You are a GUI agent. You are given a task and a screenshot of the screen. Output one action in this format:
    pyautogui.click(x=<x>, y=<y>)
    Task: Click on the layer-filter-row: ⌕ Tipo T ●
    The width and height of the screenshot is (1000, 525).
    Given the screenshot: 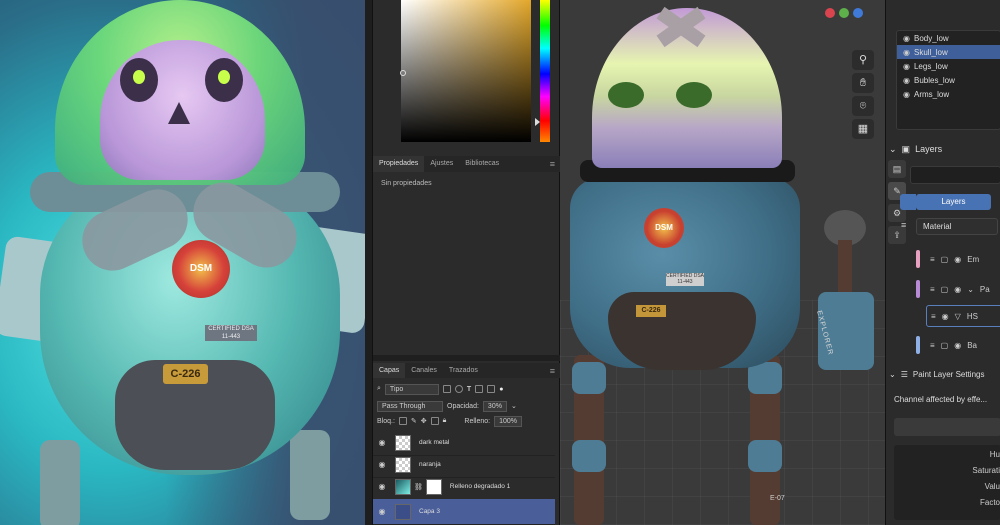 What is the action you would take?
    pyautogui.click(x=440, y=389)
    